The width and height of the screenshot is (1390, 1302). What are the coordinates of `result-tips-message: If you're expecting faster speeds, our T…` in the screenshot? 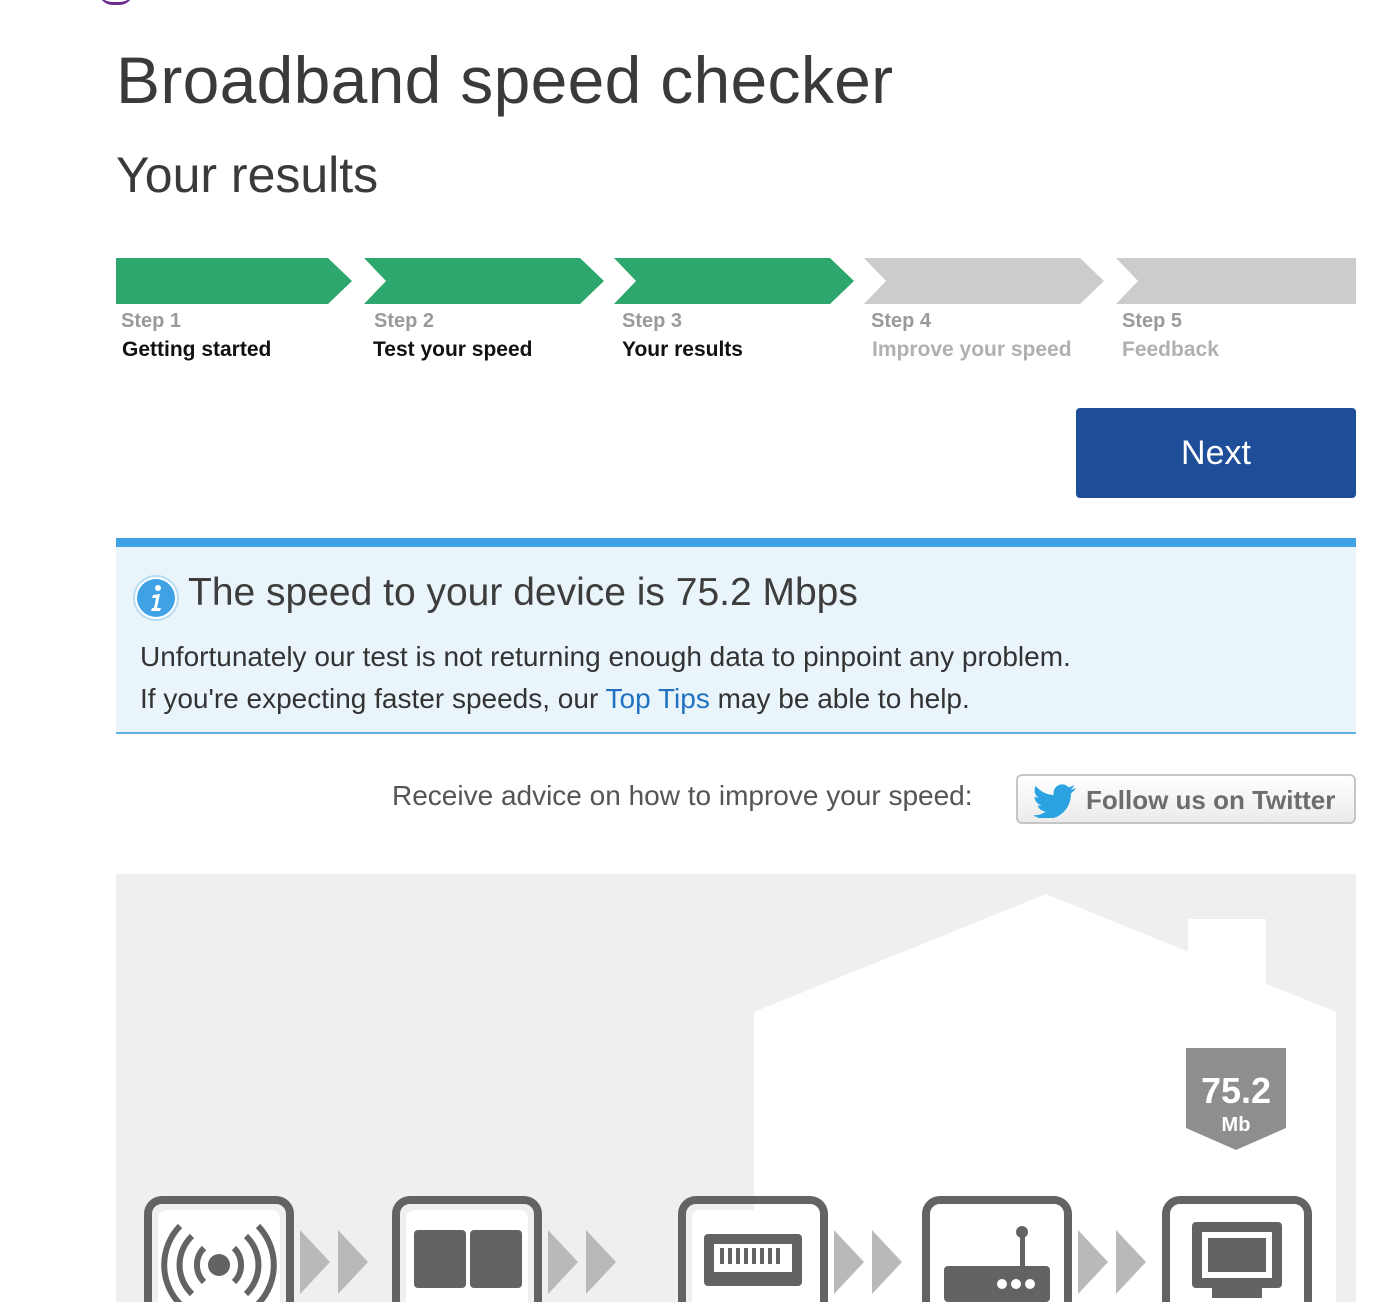 It's located at (555, 699).